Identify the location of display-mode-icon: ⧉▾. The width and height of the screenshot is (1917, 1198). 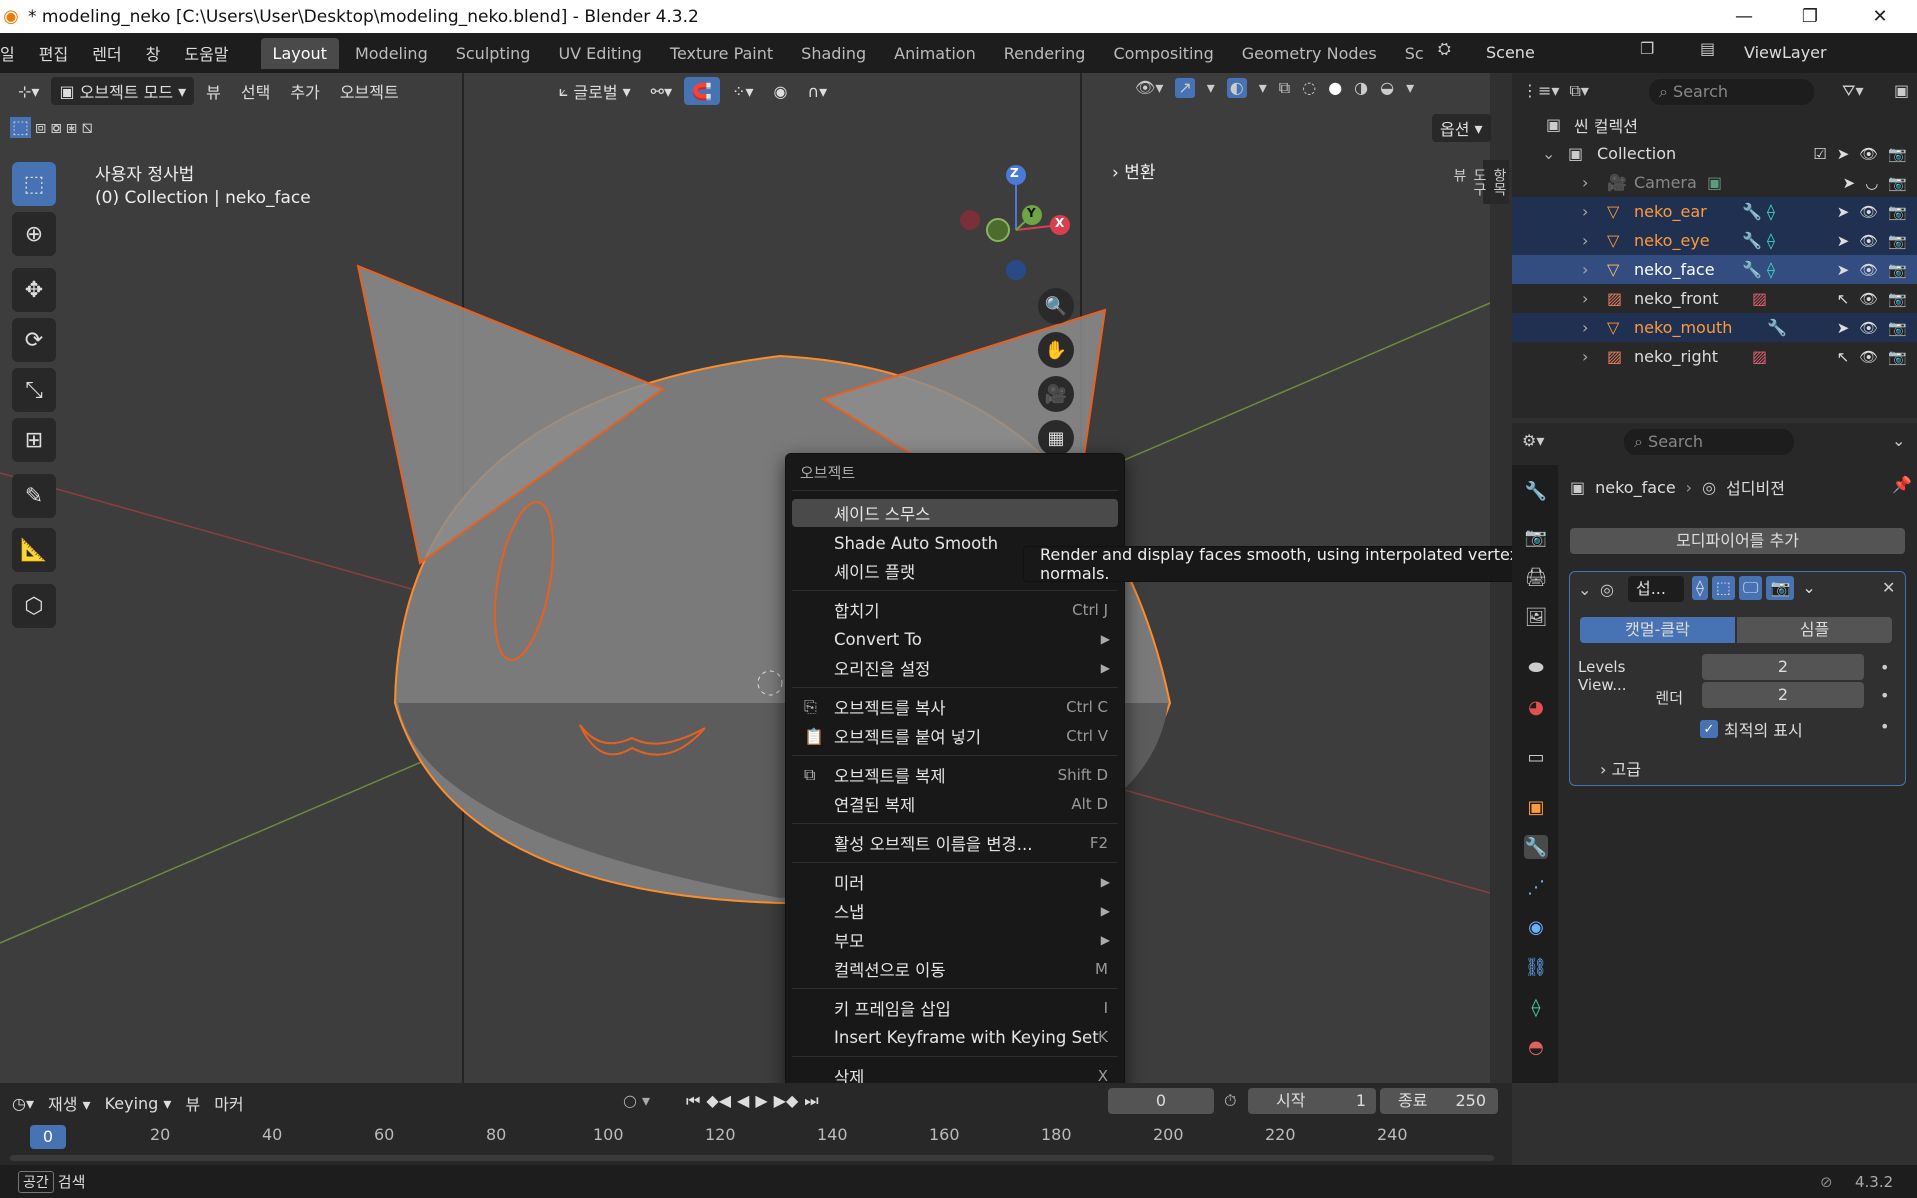
(1578, 91).